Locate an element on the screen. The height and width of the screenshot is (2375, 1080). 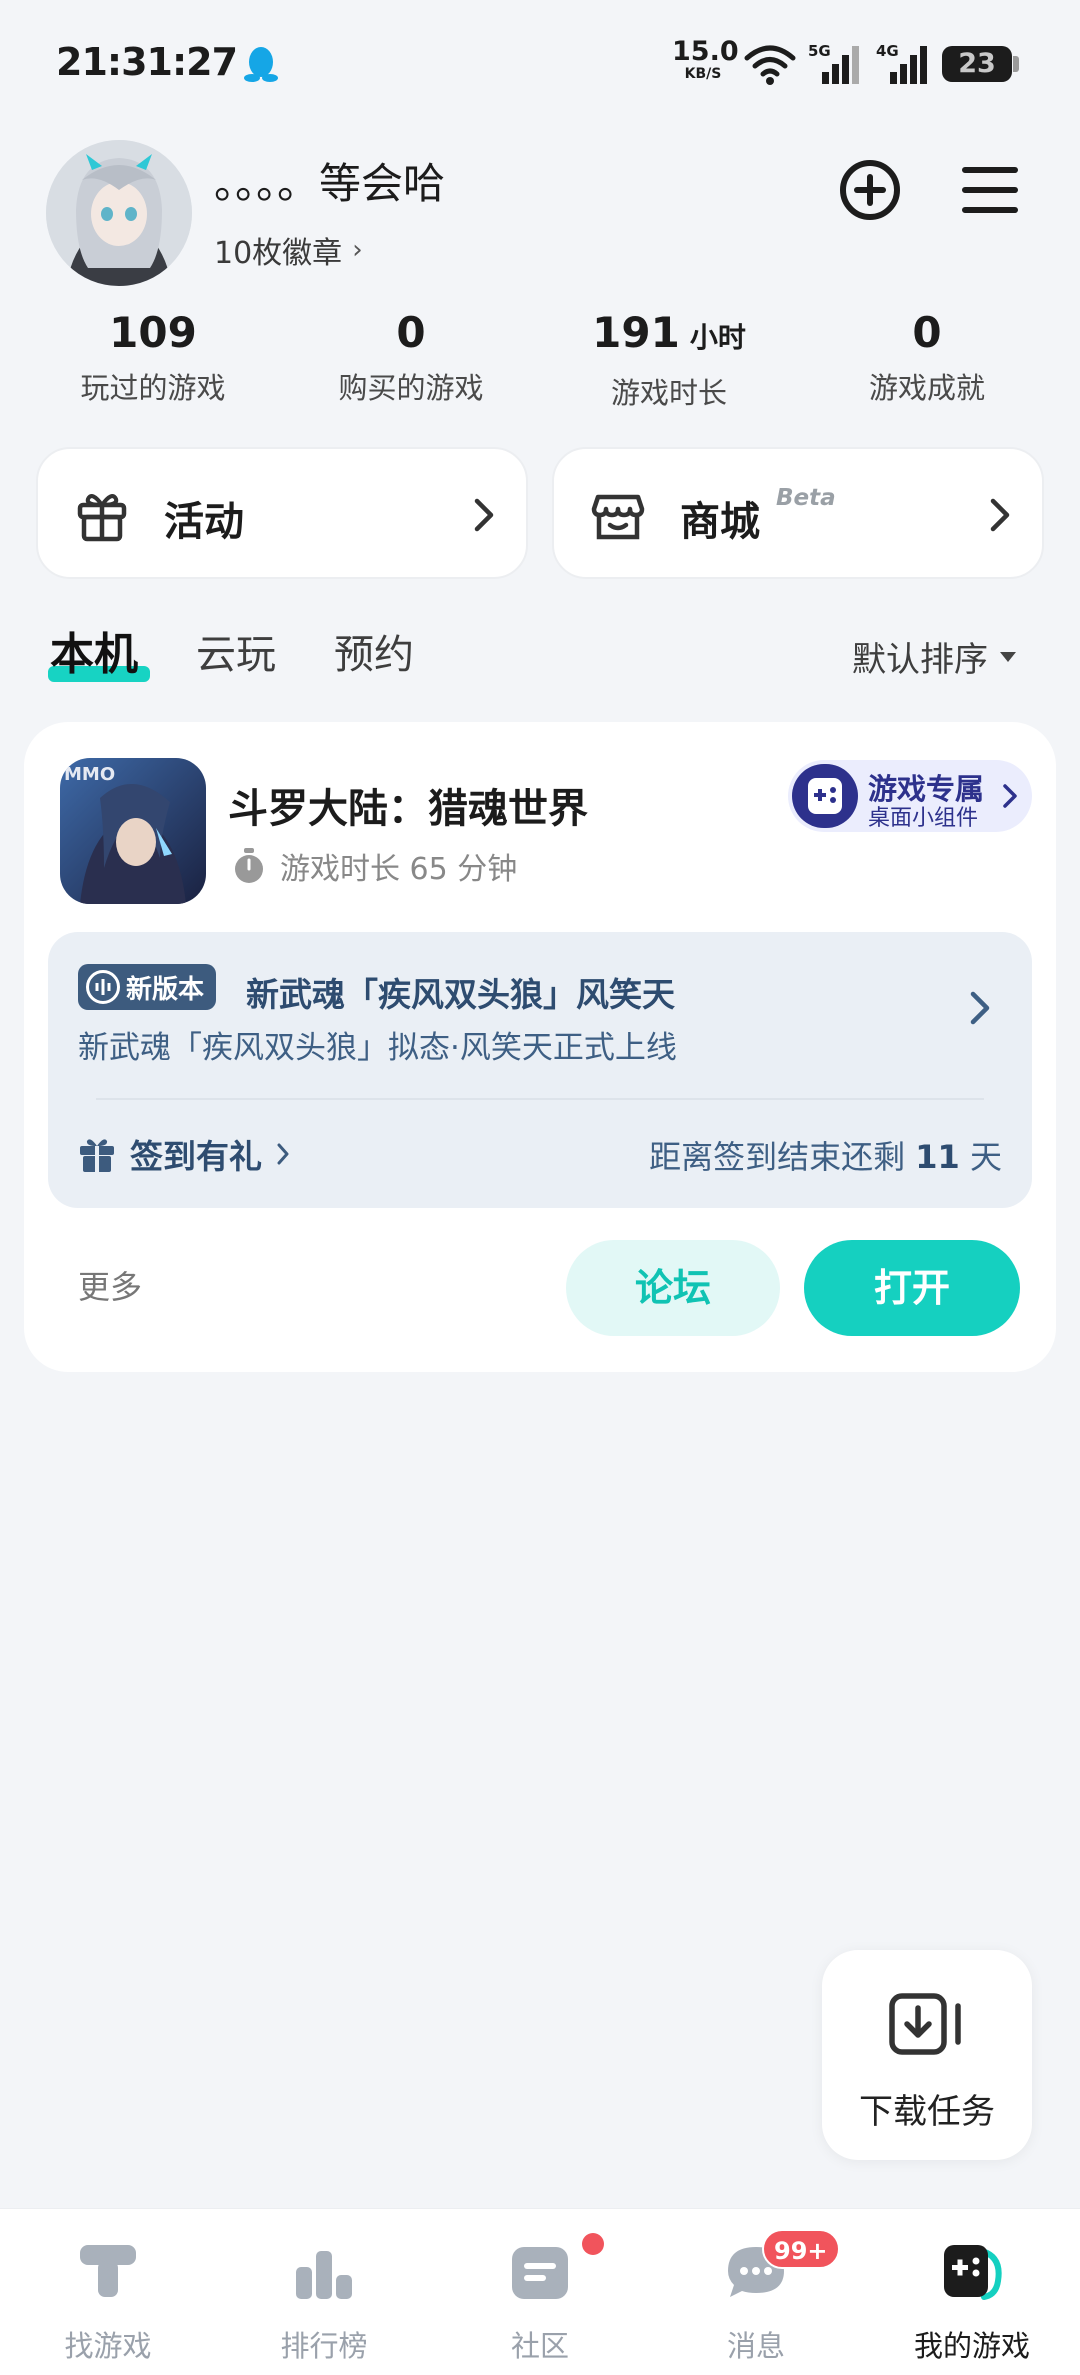
stat-value: 191 is located at coordinates (636, 332).